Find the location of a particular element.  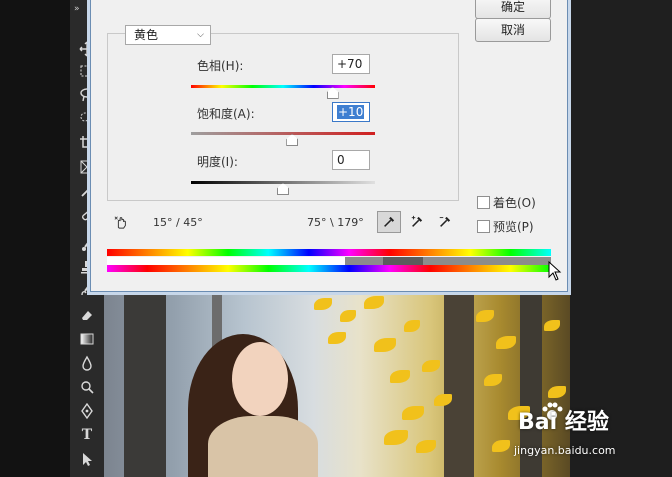

watermark-url: jingyan.baidu.com is located at coordinates (565, 450).